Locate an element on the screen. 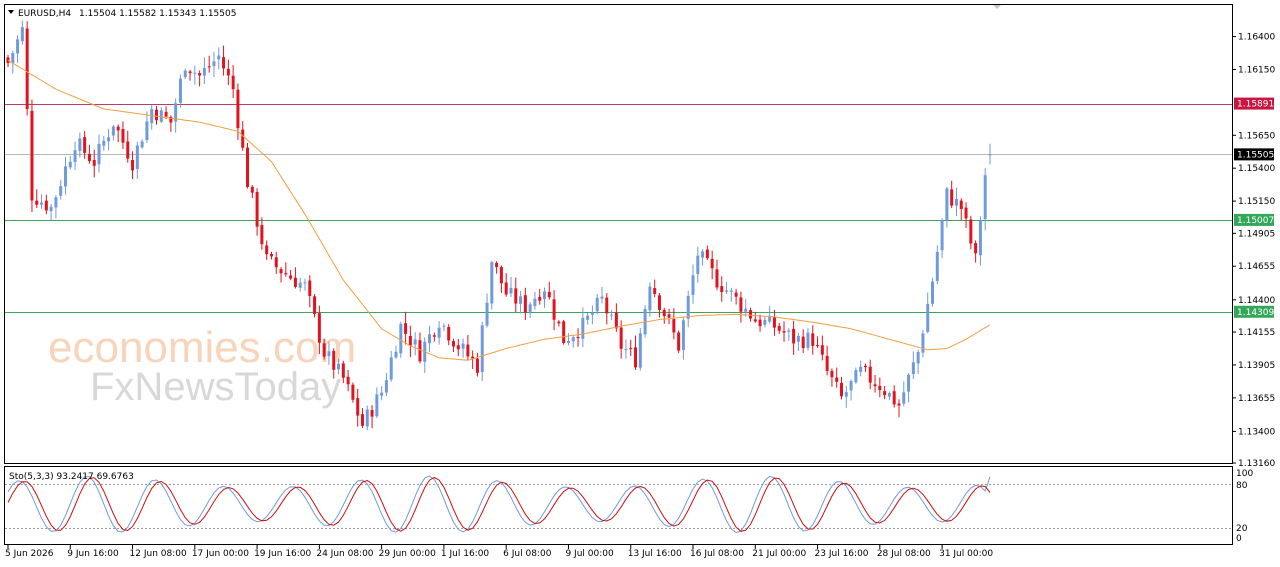 The width and height of the screenshot is (1280, 567). price-axis-label: 1.15150 is located at coordinates (1256, 202).